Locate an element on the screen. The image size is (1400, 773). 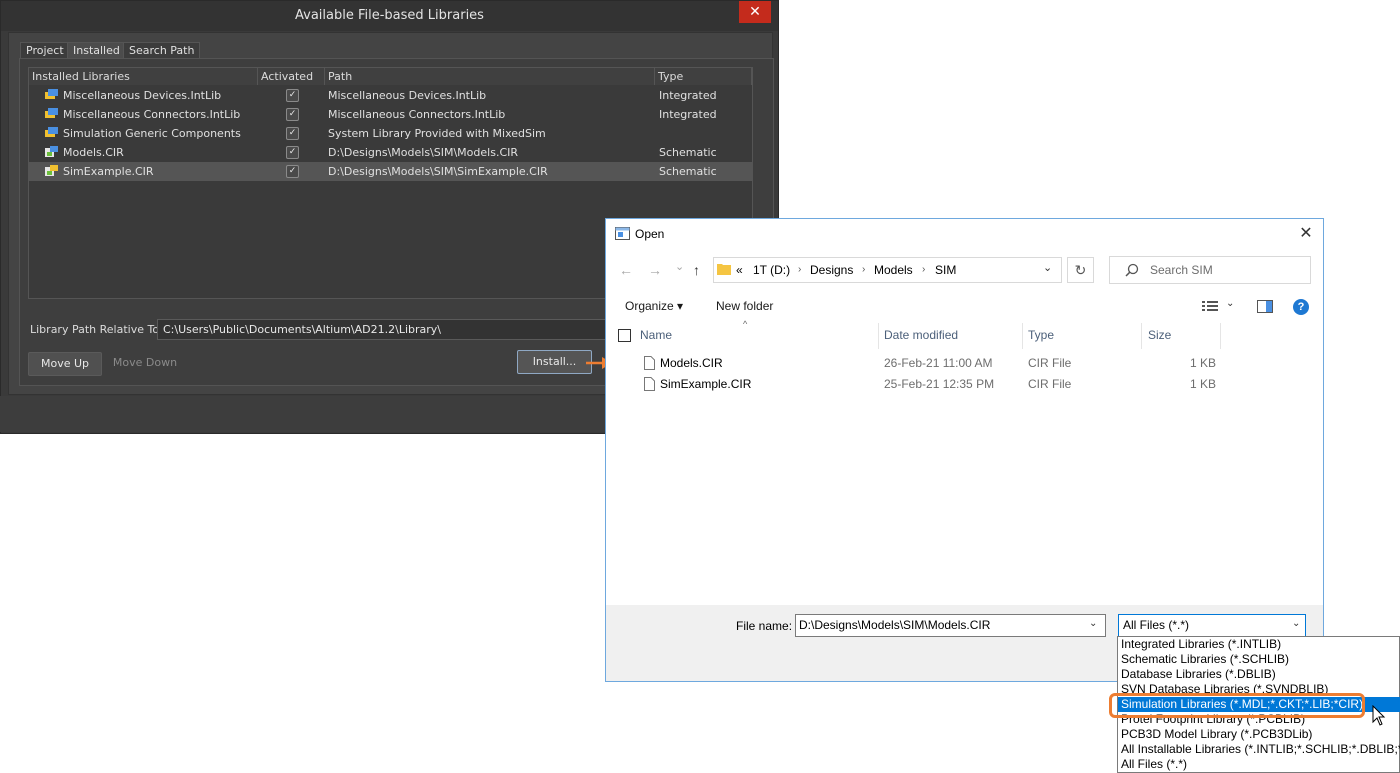
search-icon is located at coordinates (1132, 270).